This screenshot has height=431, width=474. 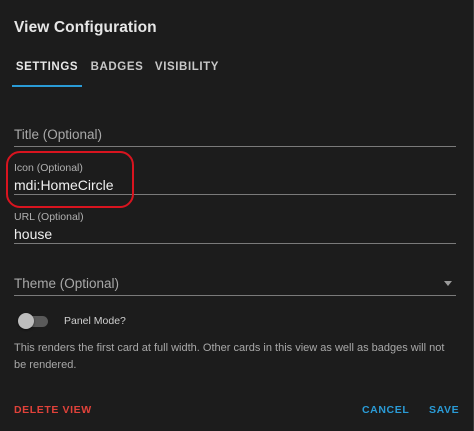 What do you see at coordinates (448, 283) in the screenshot?
I see `dropdown-arrow-icon` at bounding box center [448, 283].